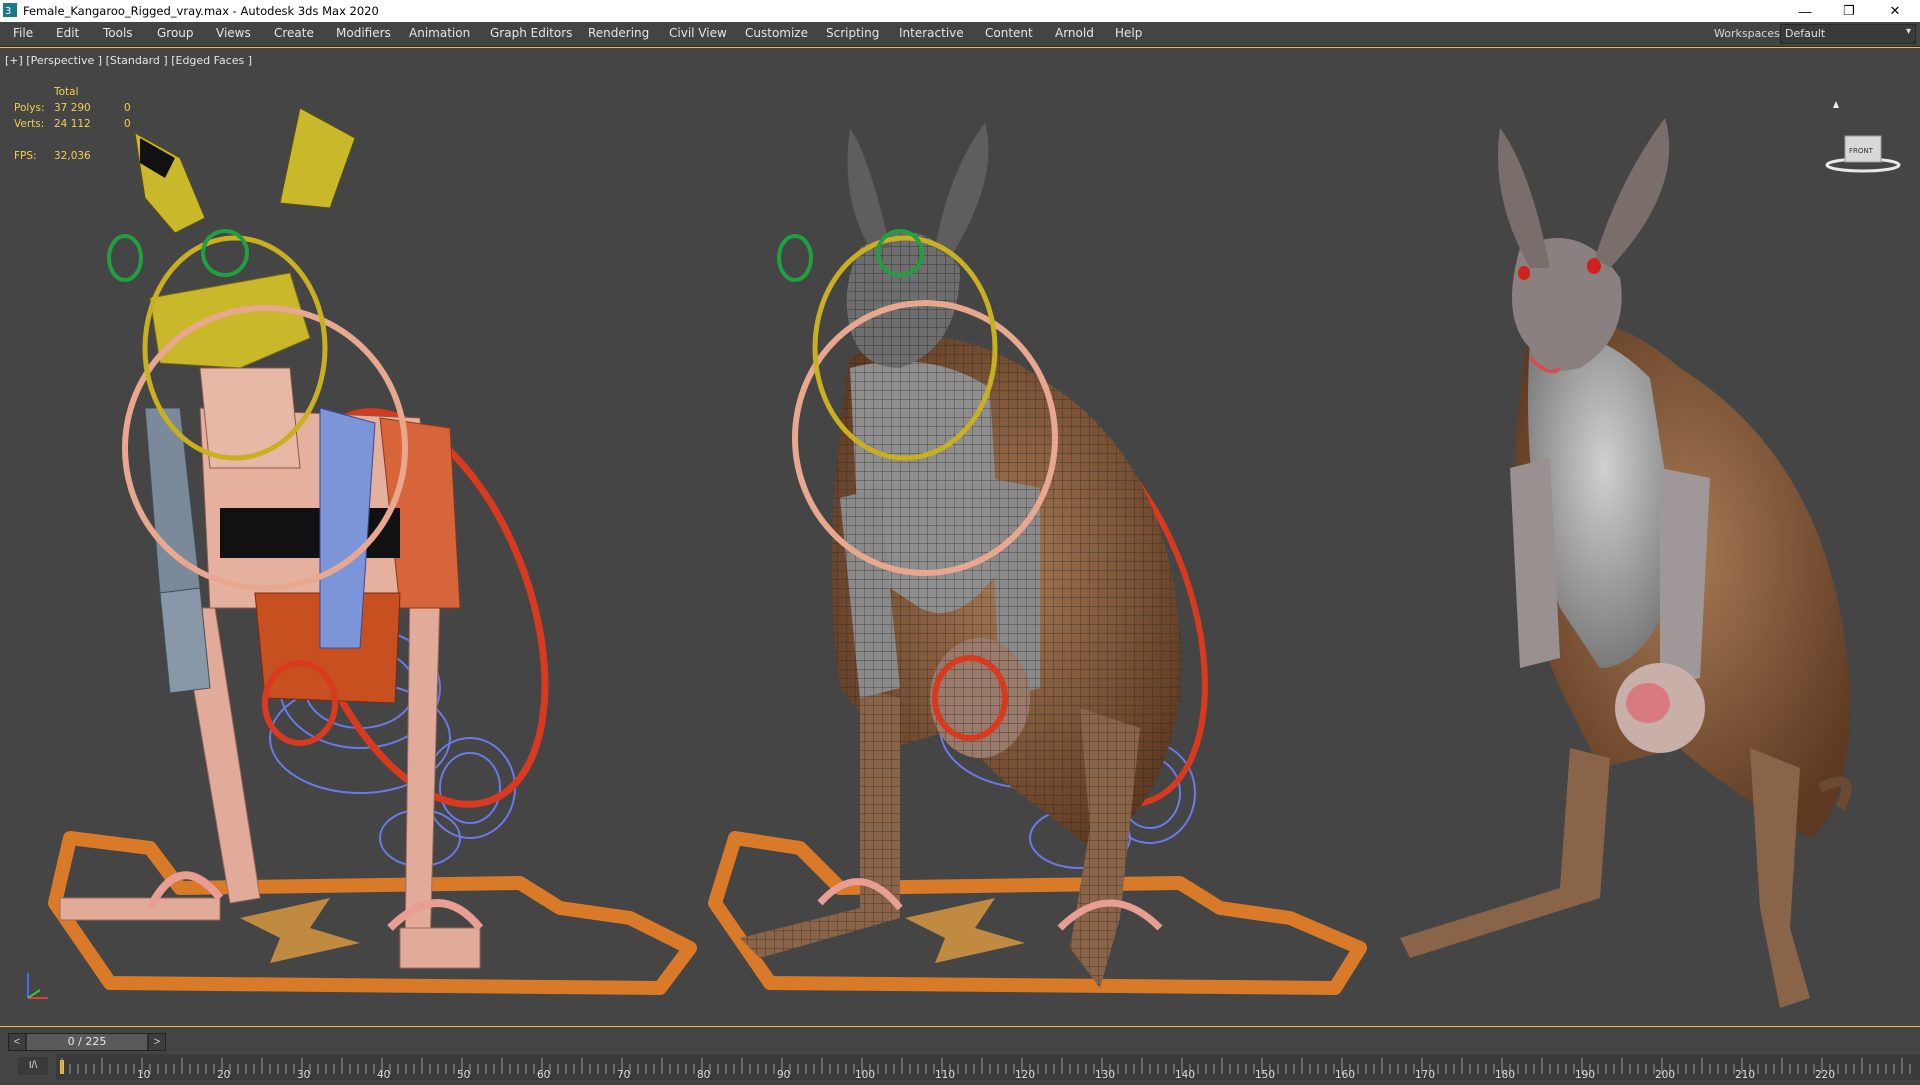 This screenshot has height=1085, width=1920. What do you see at coordinates (233, 33) in the screenshot?
I see `menu-views: Views` at bounding box center [233, 33].